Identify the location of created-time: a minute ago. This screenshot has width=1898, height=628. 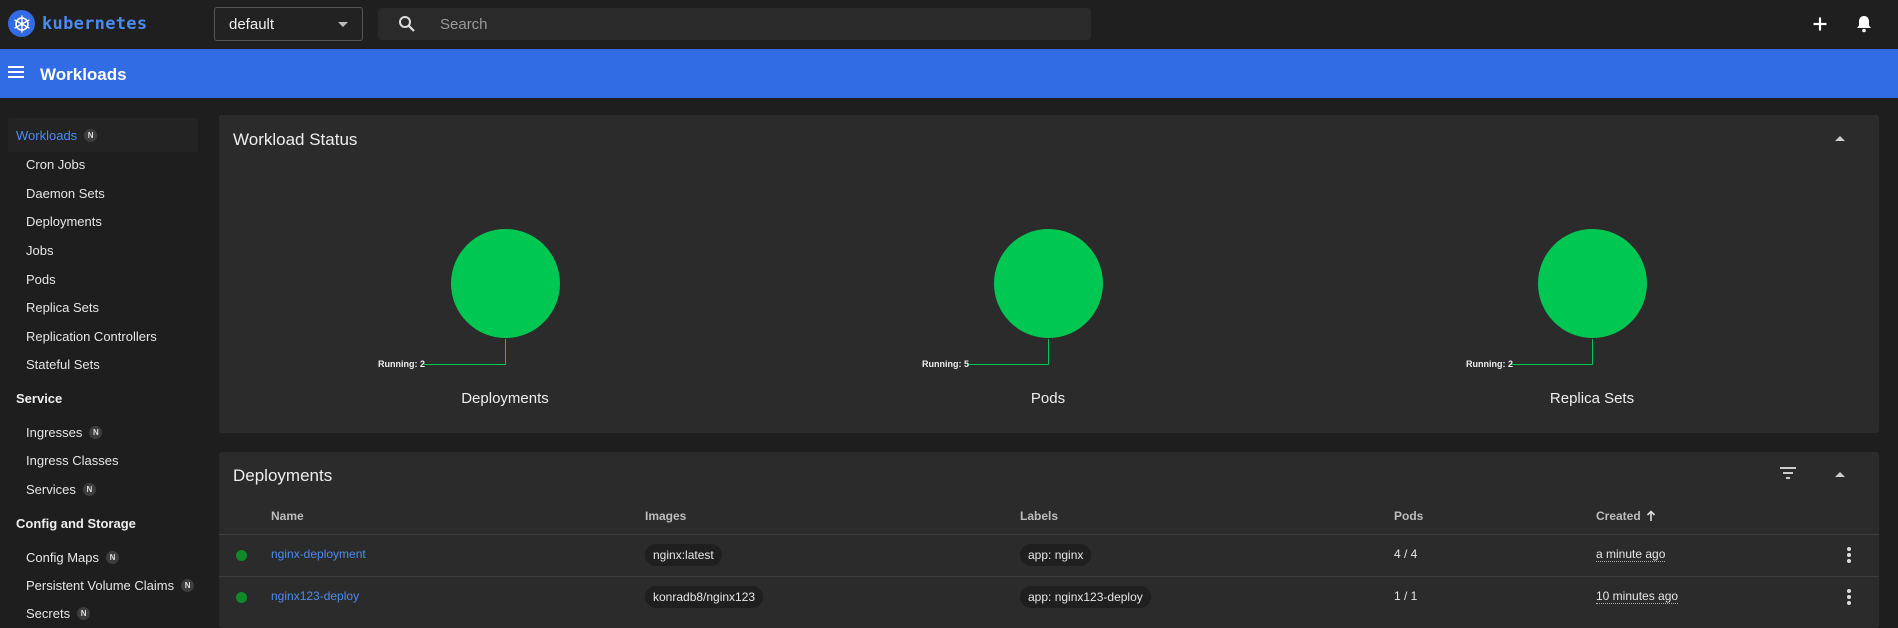
(1631, 554).